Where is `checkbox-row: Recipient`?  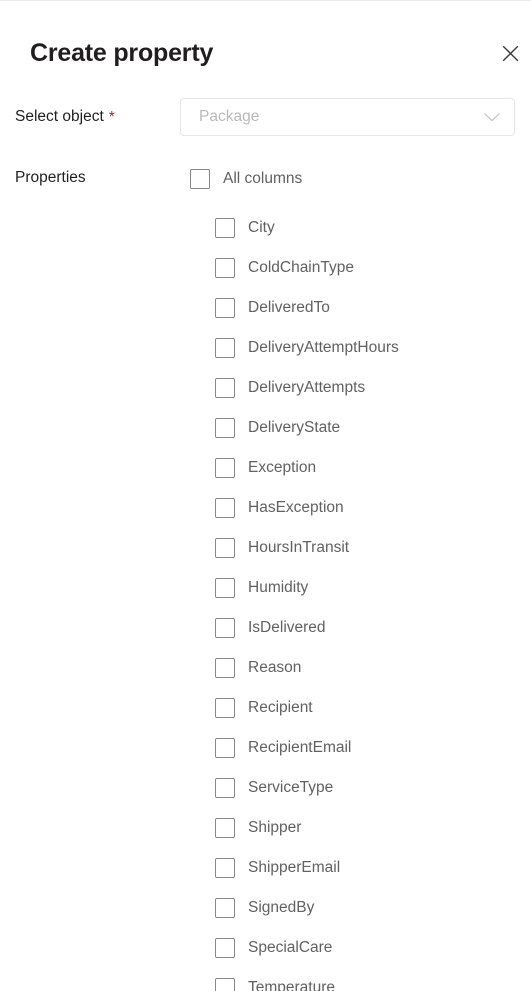 checkbox-row: Recipient is located at coordinates (264, 708).